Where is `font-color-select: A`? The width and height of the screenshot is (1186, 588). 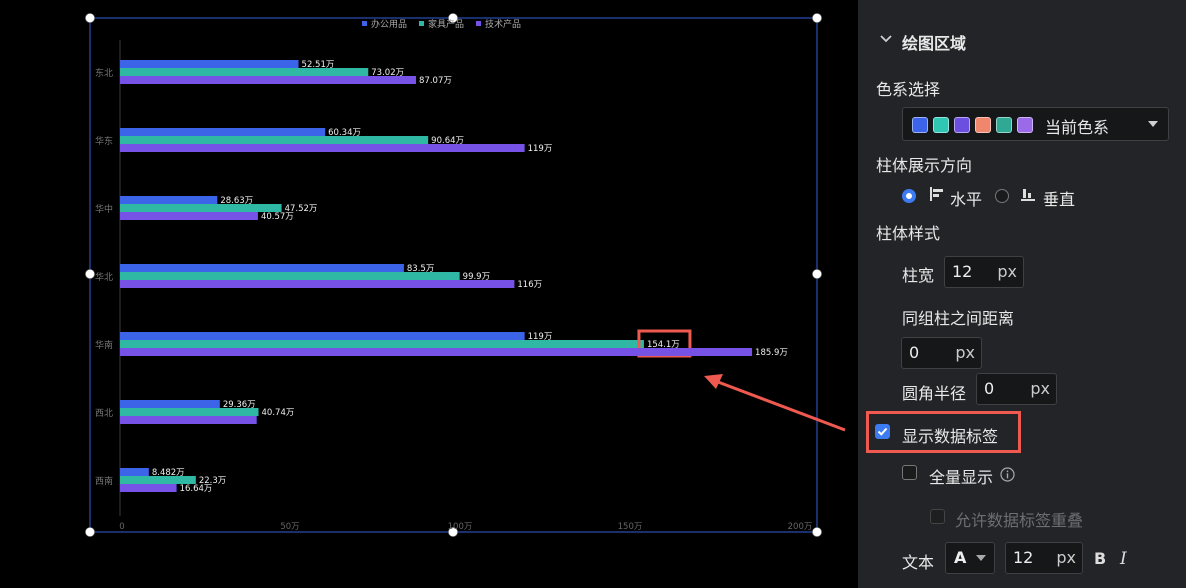
font-color-select: A is located at coordinates (970, 558).